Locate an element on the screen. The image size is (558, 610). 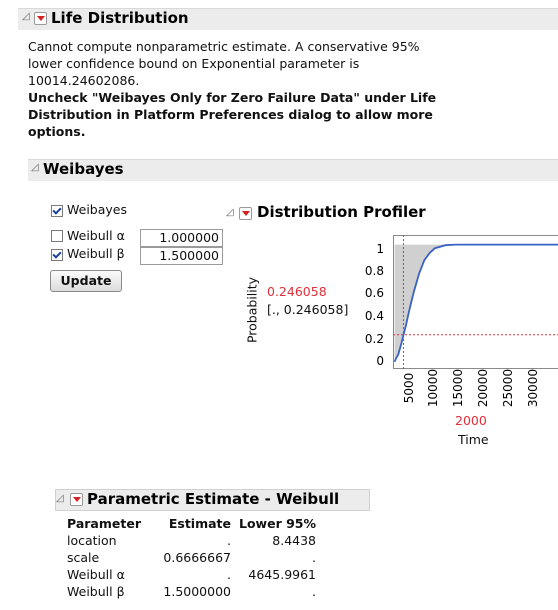
profiler-y-interval: [., 0.246058] is located at coordinates (308, 309).